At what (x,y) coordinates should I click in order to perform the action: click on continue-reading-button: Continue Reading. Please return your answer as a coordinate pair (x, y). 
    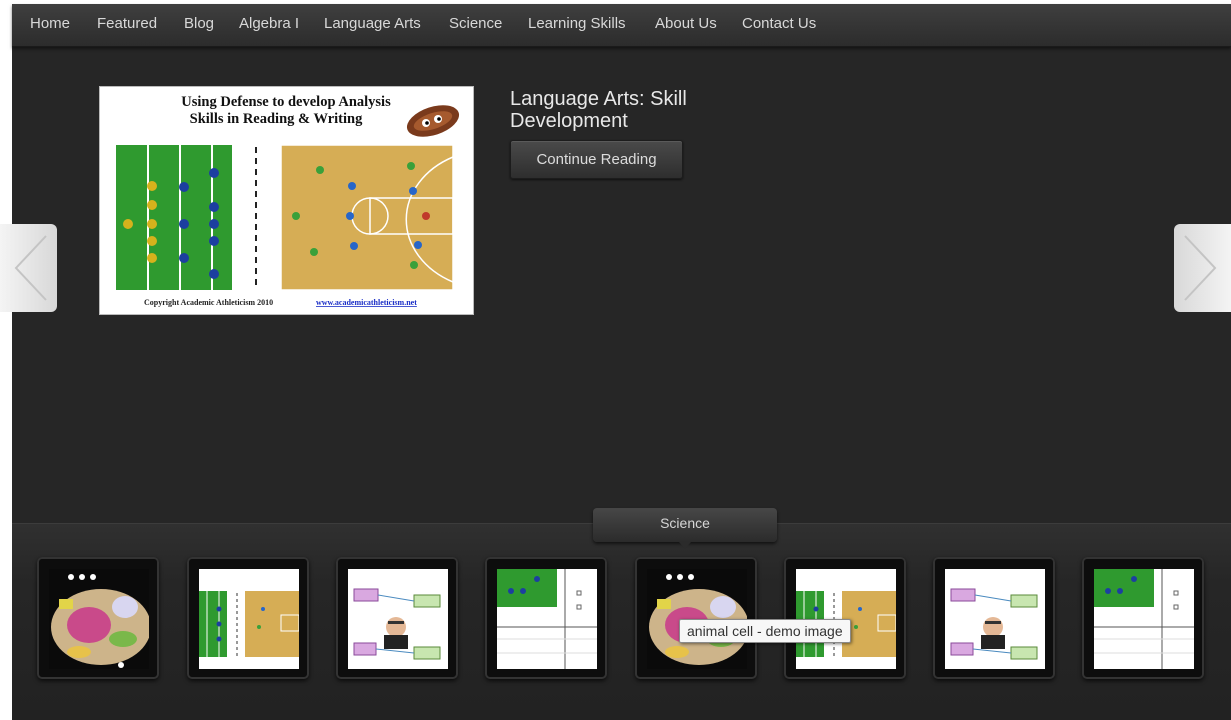
    Looking at the image, I should click on (596, 159).